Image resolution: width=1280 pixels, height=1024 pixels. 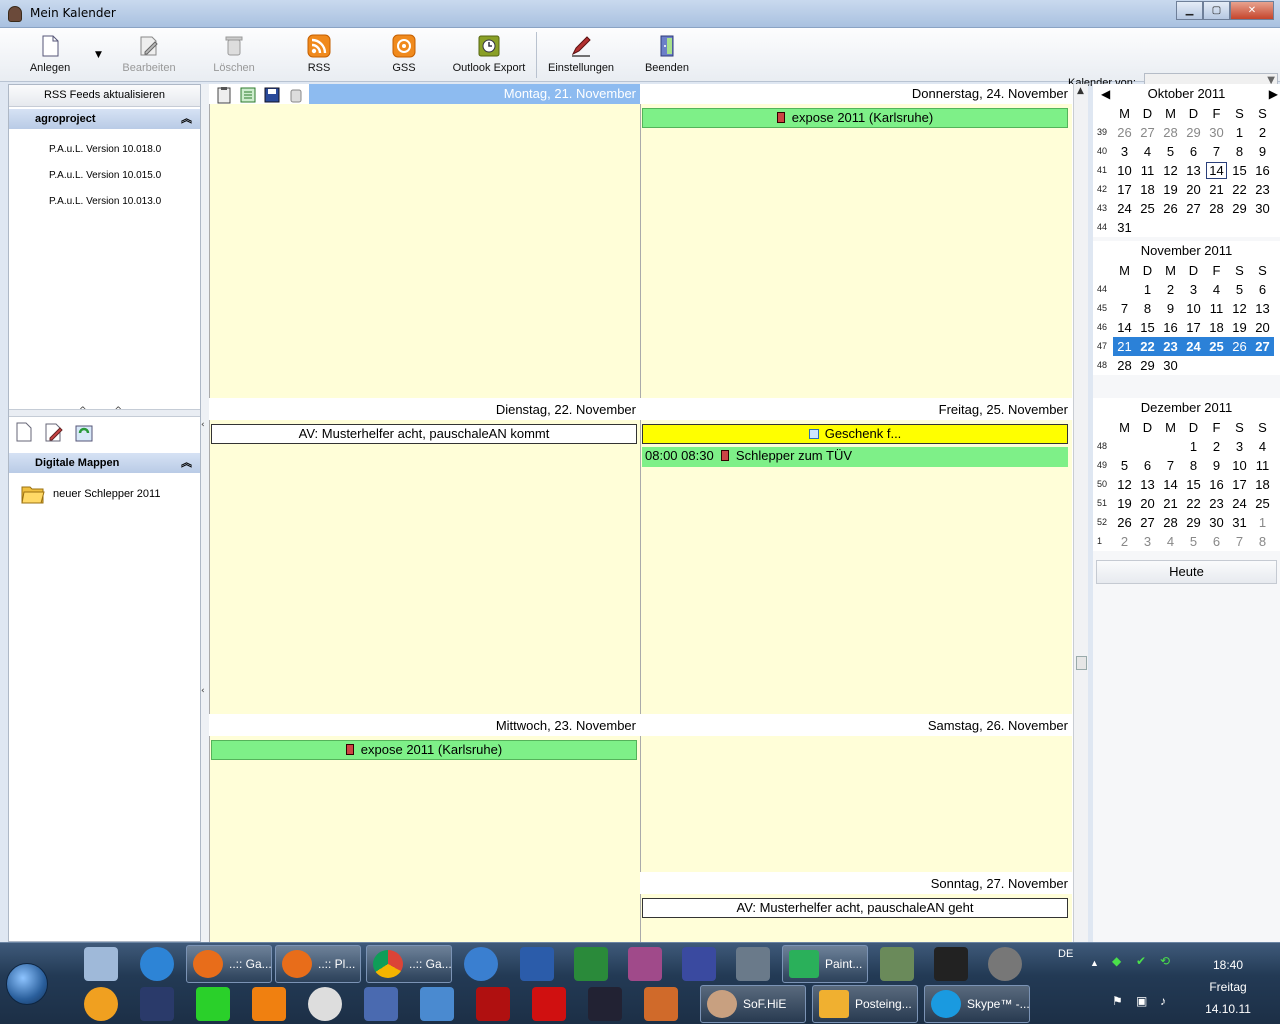 I want to click on calculator-icon, so click(x=101, y=964).